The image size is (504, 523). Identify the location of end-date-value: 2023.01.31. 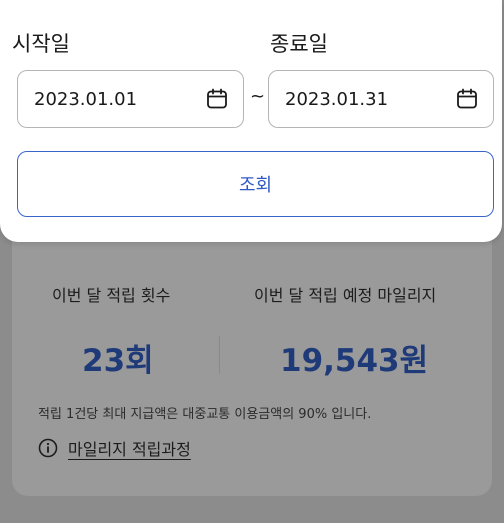
(337, 99).